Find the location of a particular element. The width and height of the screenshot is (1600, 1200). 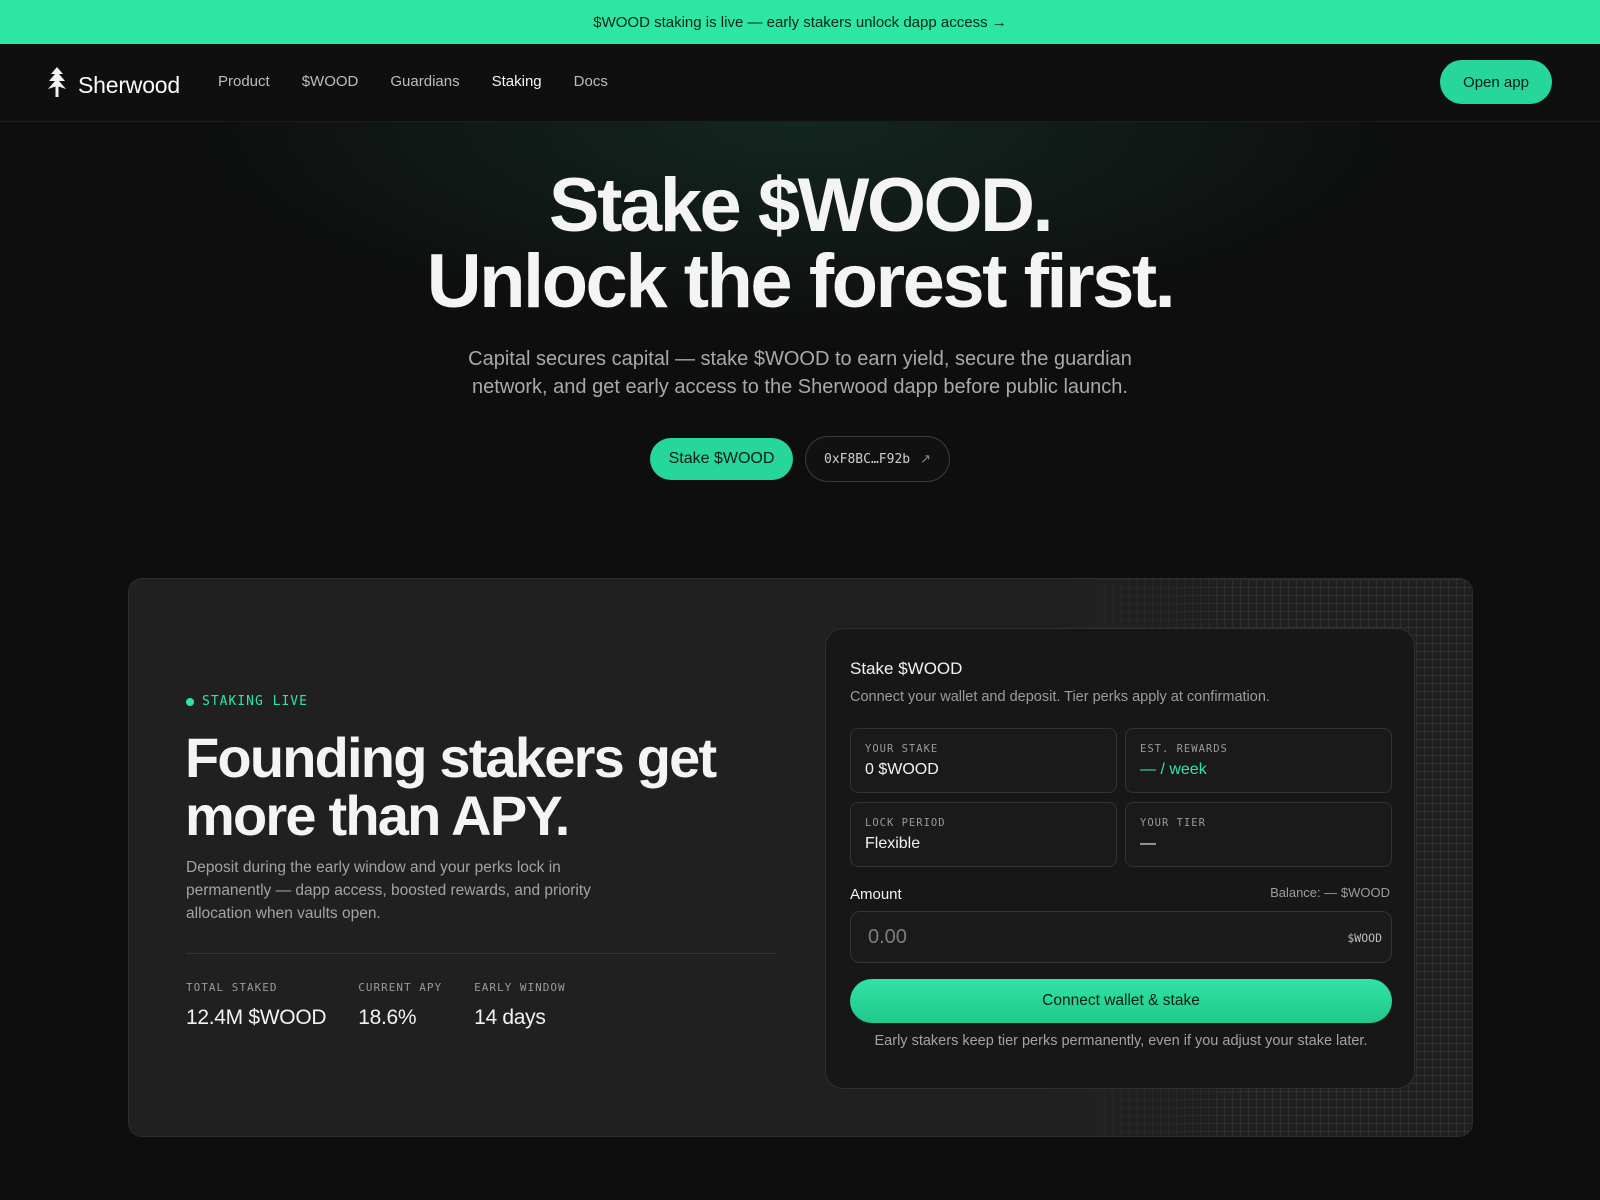

tile-value: Flexible is located at coordinates (893, 843).